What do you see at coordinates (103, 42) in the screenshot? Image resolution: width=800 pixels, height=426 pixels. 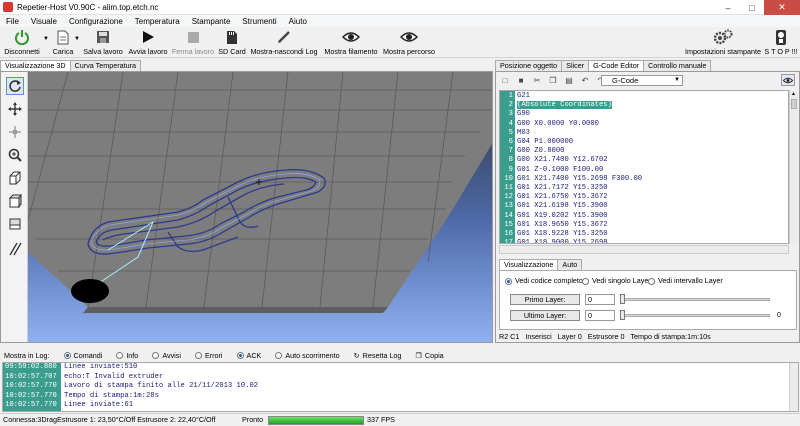 I see `save-job-button: Salva lavoro` at bounding box center [103, 42].